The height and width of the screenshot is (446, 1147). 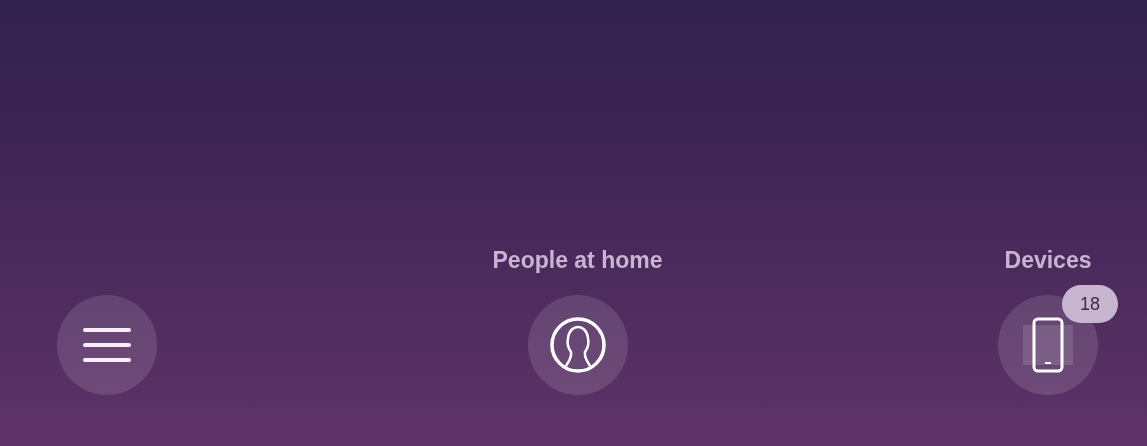 I want to click on nav-label: People at home, so click(x=577, y=260).